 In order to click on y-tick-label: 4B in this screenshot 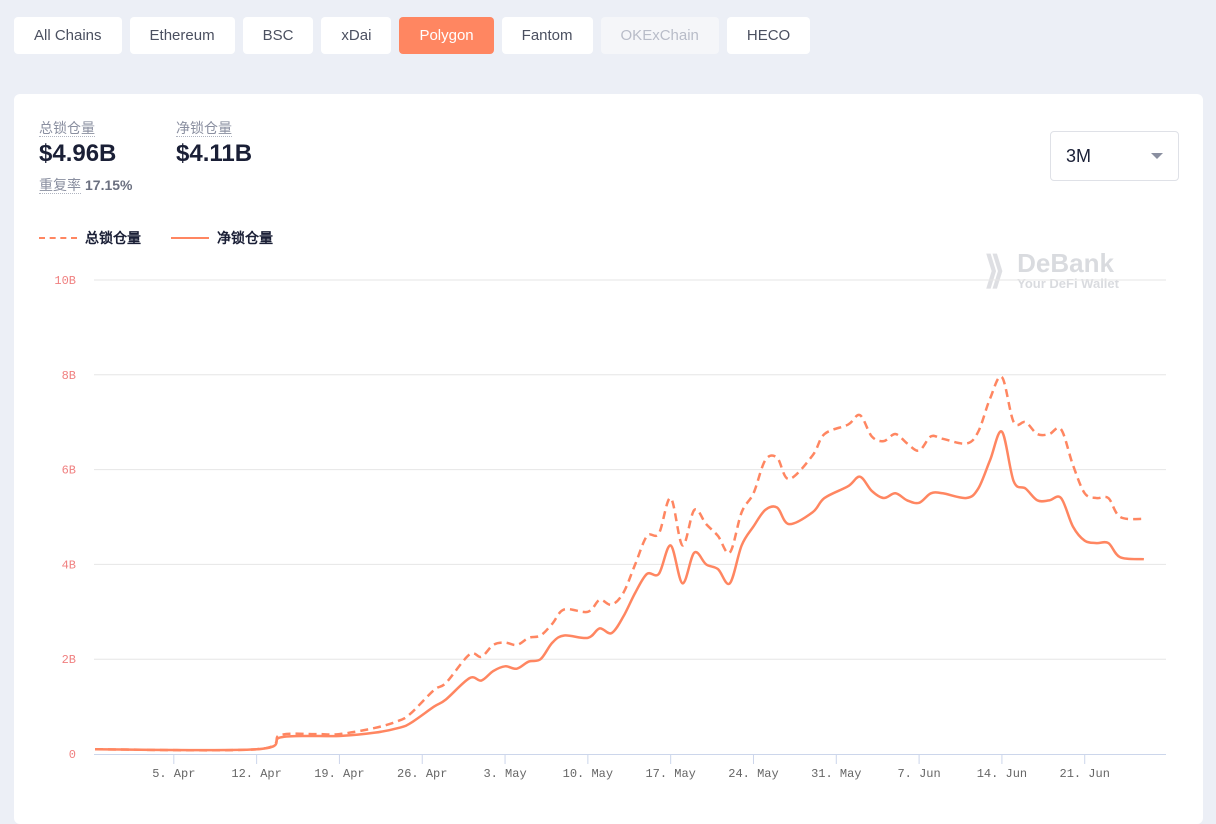, I will do `click(69, 565)`.